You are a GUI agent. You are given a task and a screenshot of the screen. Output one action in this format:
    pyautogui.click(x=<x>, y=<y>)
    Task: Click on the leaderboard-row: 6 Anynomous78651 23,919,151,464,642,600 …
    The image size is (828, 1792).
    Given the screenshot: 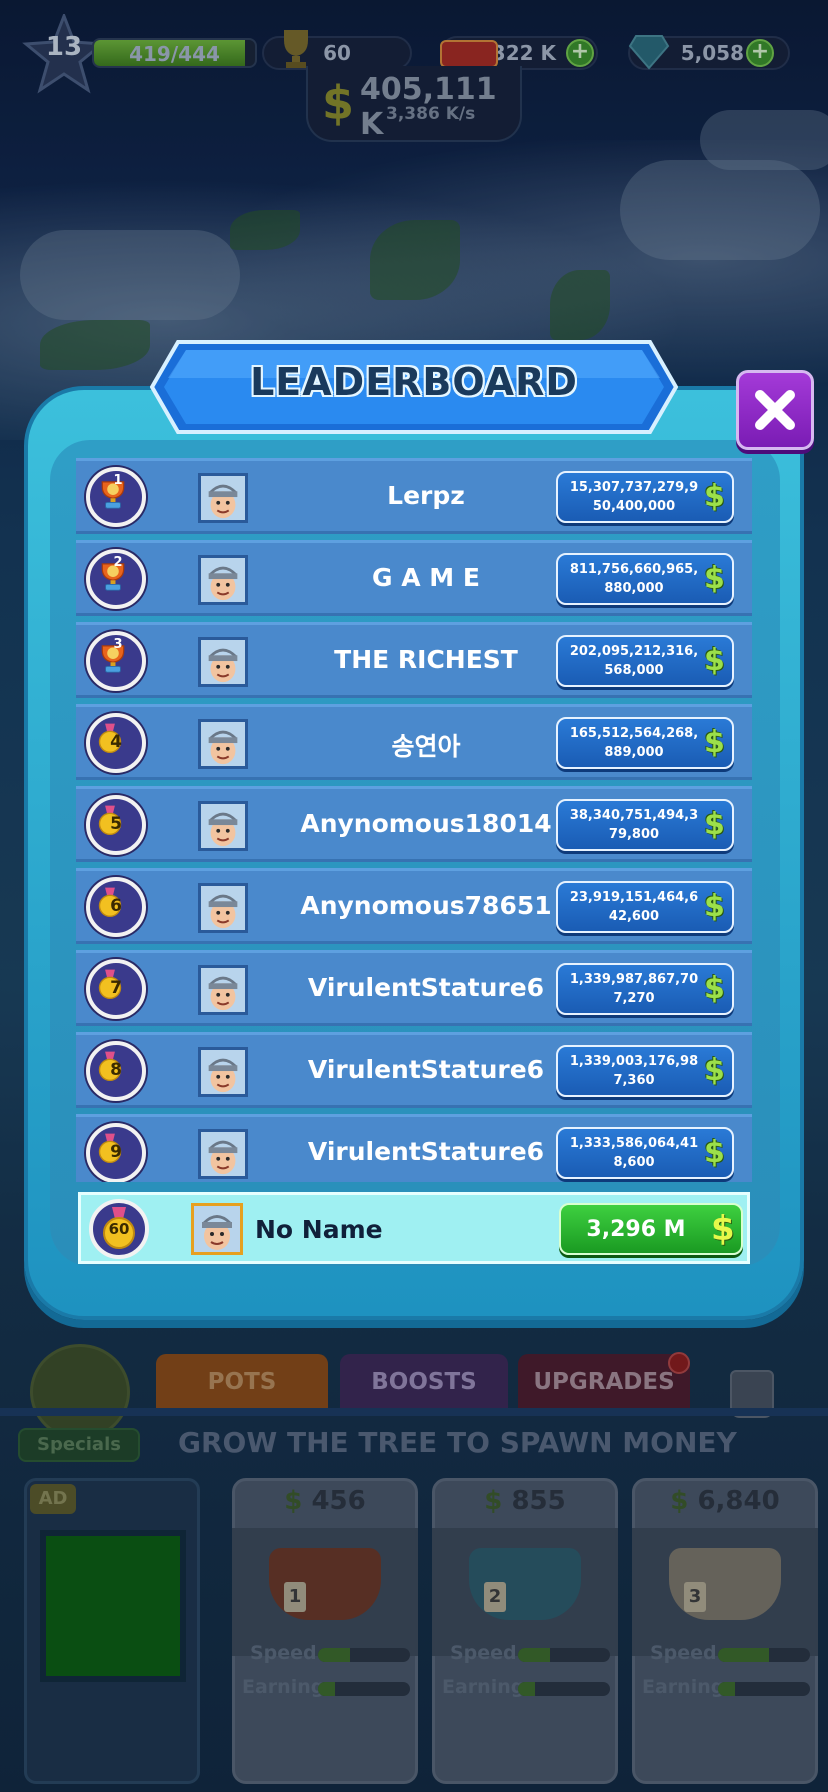 What is the action you would take?
    pyautogui.click(x=414, y=906)
    